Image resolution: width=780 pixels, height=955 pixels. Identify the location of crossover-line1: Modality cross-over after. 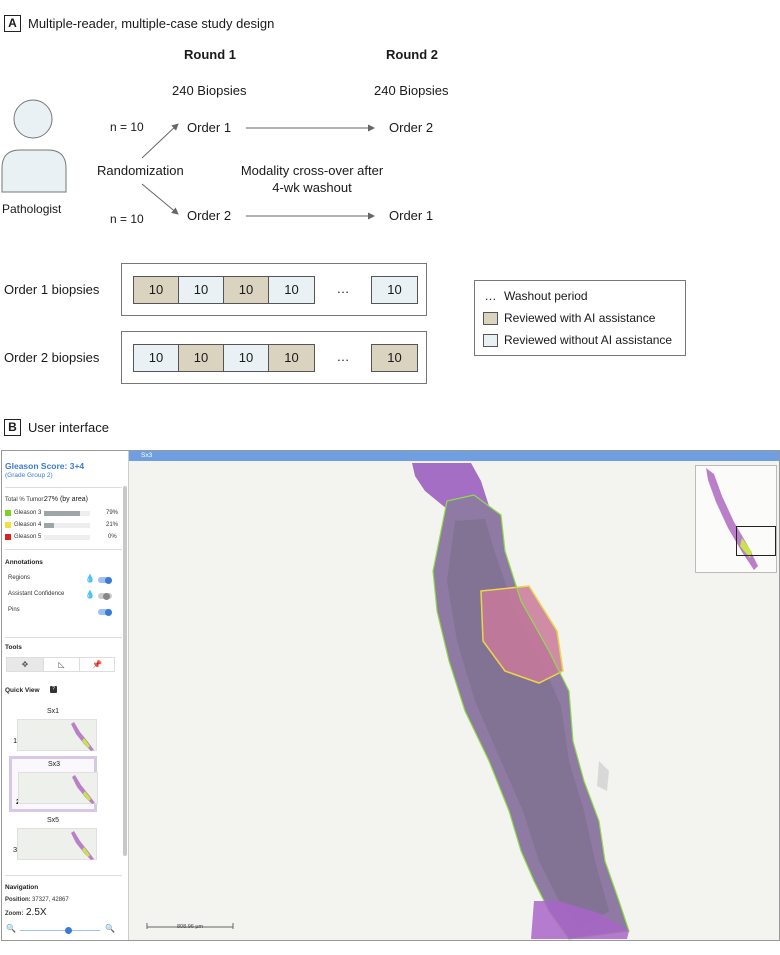
(312, 170).